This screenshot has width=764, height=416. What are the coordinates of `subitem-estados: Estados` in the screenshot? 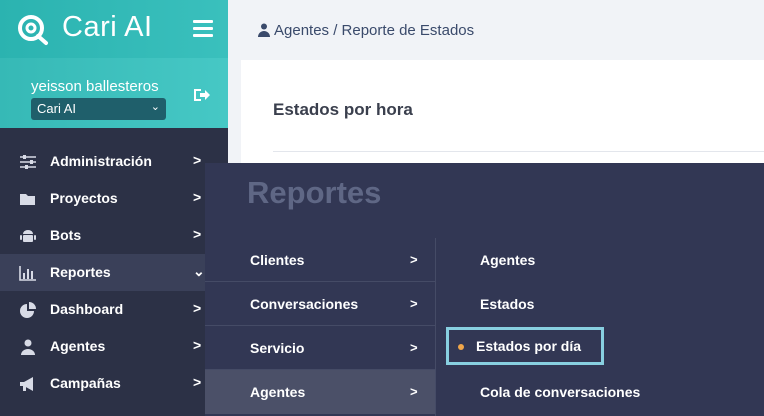 It's located at (600, 304).